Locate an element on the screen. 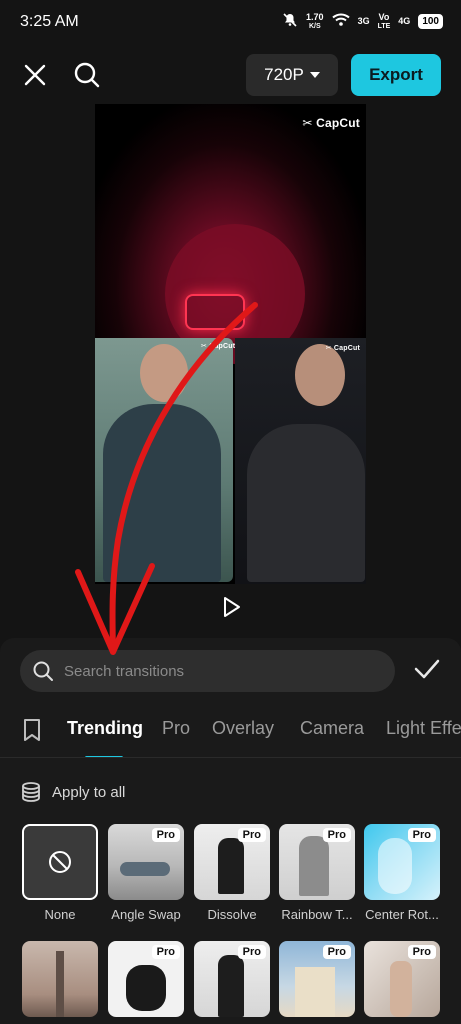  none-icon is located at coordinates (60, 862).